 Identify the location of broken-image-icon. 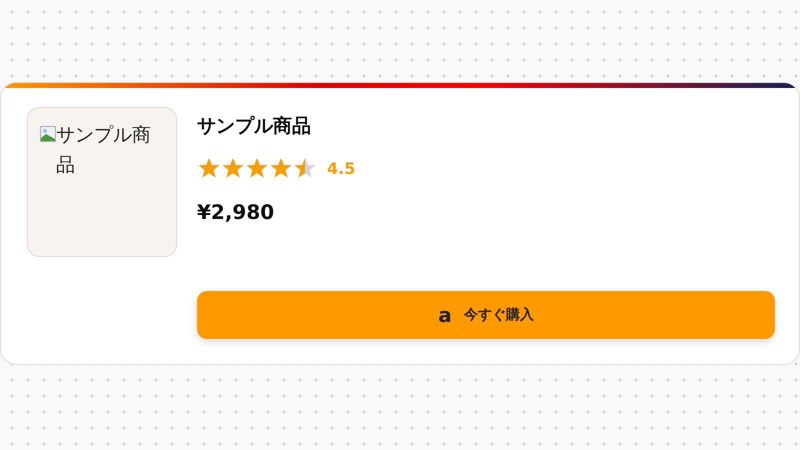
(48, 134).